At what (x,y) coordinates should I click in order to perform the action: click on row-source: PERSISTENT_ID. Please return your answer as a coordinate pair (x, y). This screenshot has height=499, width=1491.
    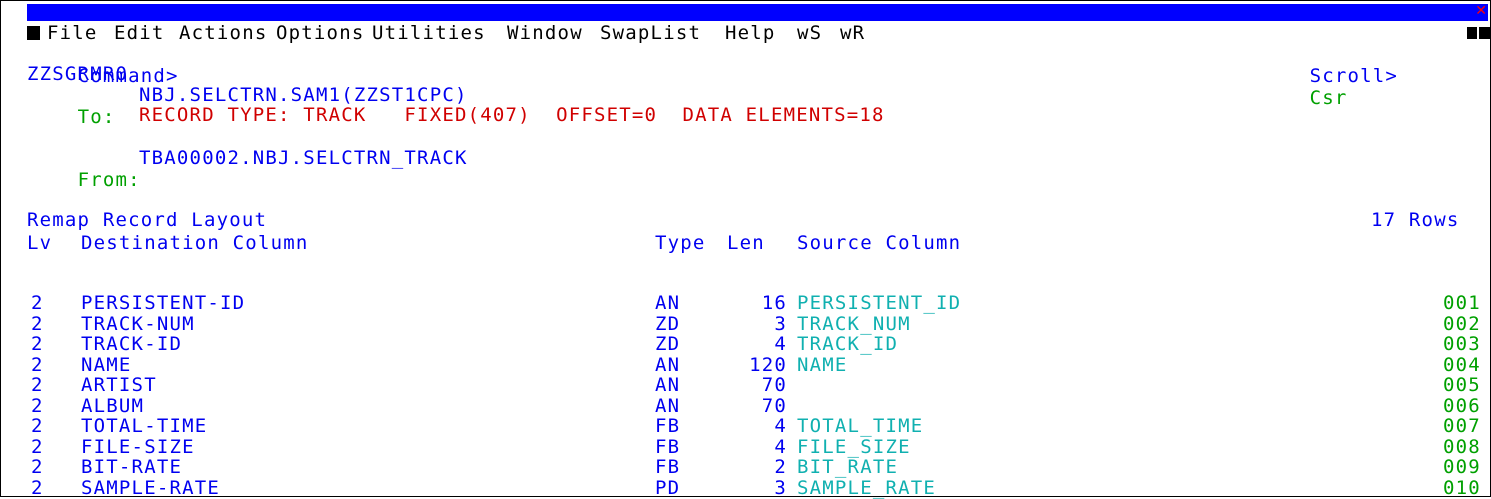
    Looking at the image, I should click on (879, 303).